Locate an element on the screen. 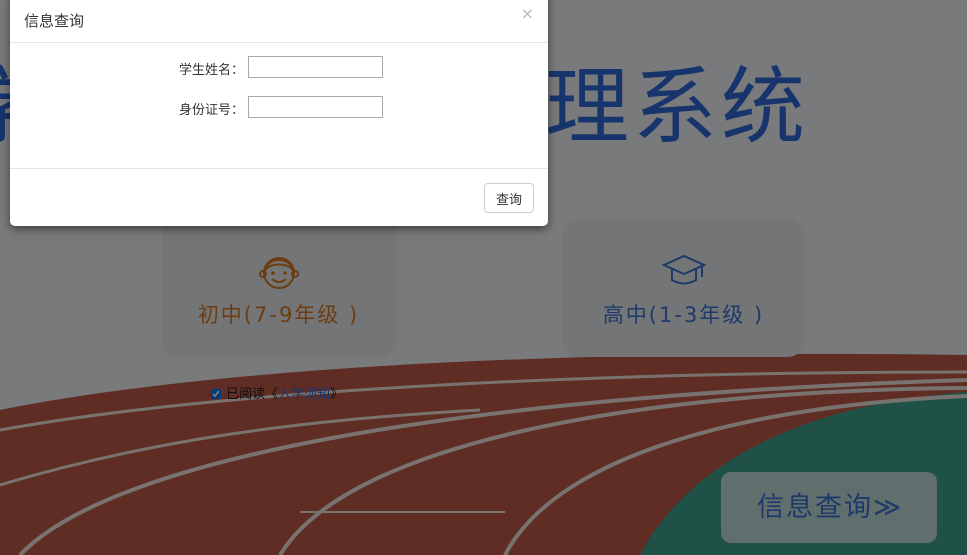 This screenshot has width=967, height=555. close-icon: × is located at coordinates (527, 14).